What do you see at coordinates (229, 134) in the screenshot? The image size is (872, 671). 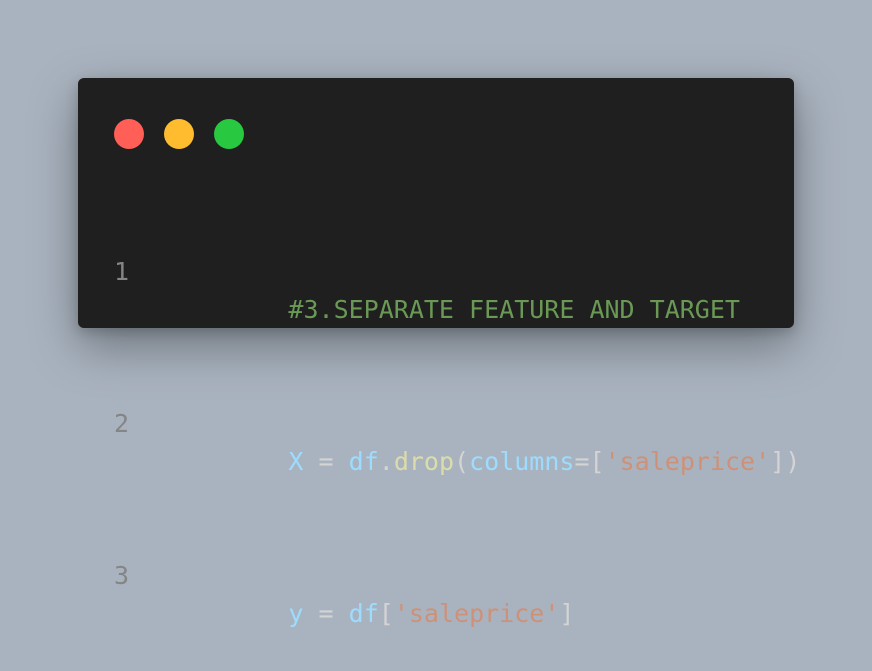 I see `maximize-dot-icon` at bounding box center [229, 134].